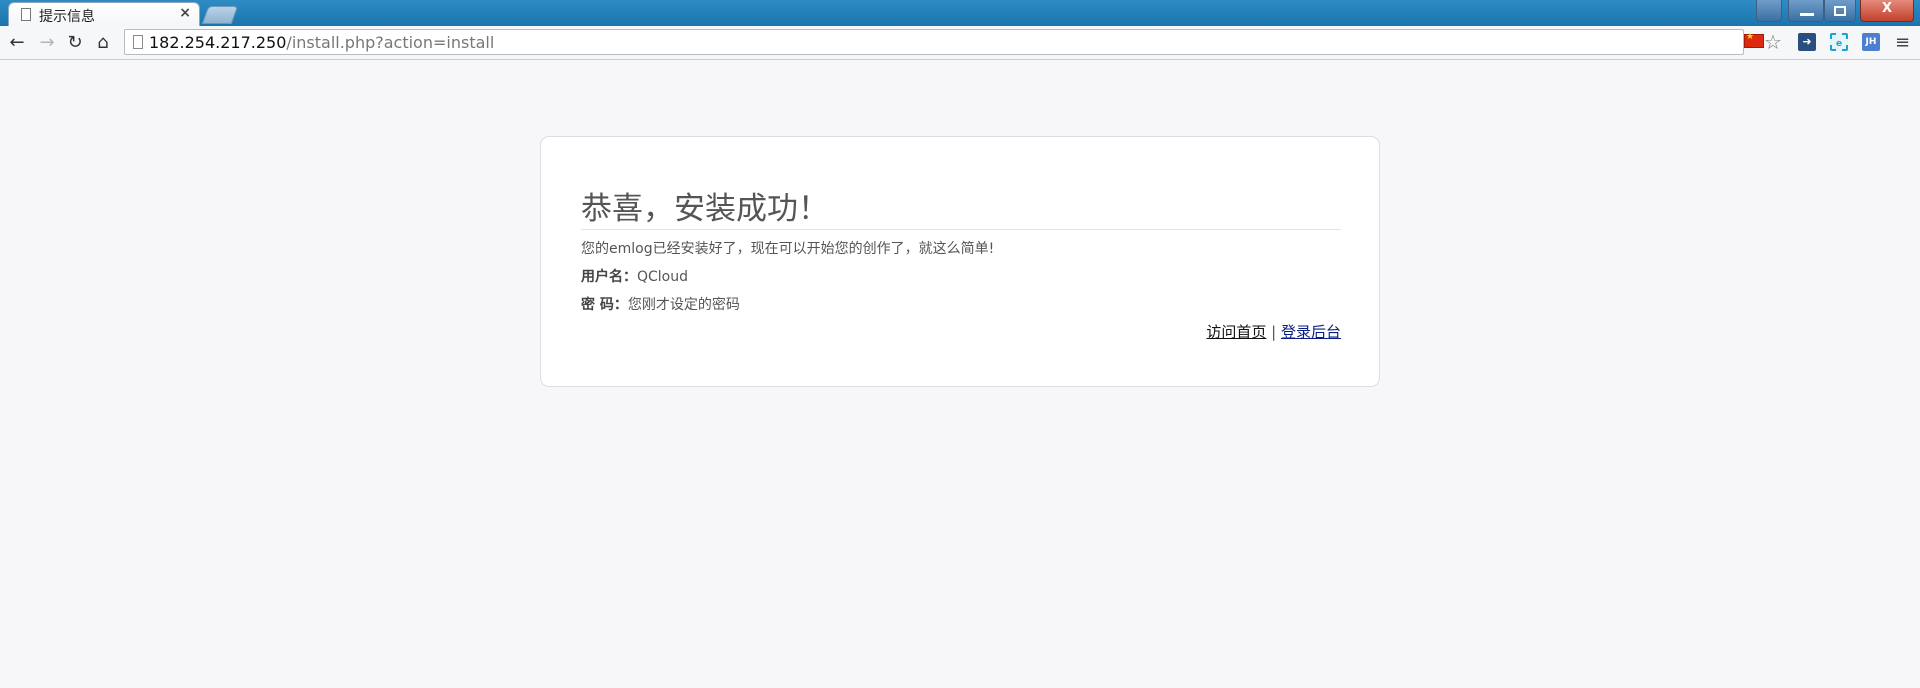  What do you see at coordinates (1902, 42) in the screenshot?
I see `menu-icon: ≡` at bounding box center [1902, 42].